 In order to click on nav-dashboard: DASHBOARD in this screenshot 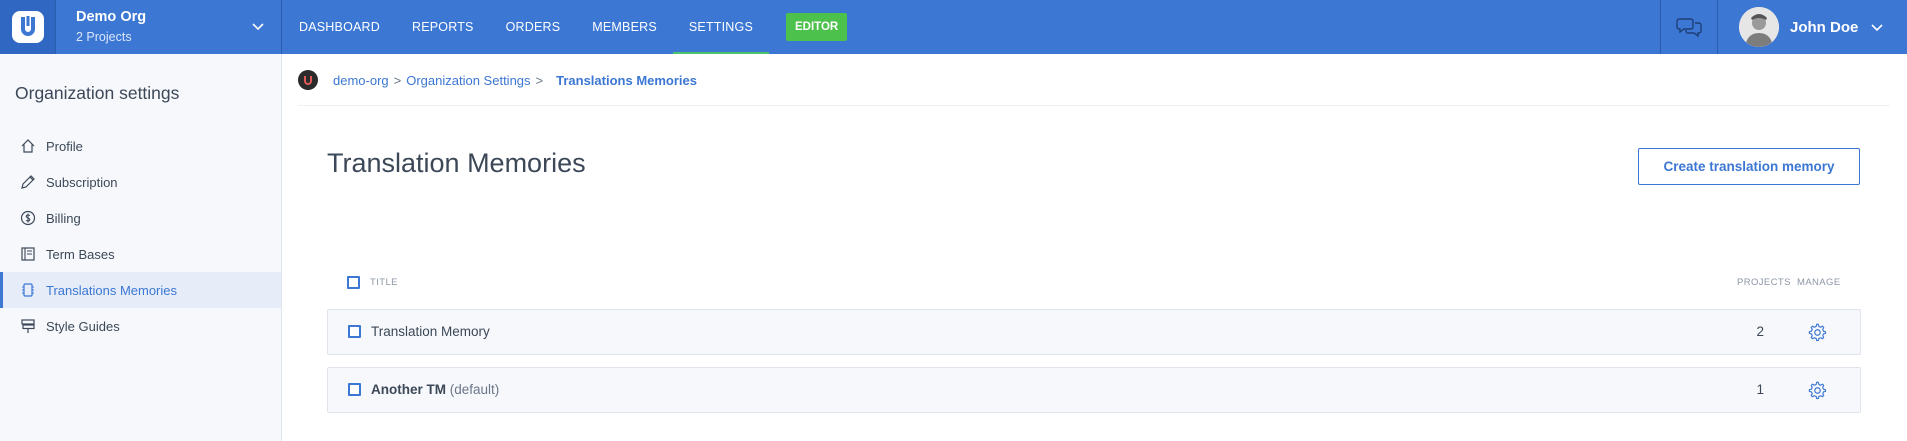, I will do `click(339, 27)`.